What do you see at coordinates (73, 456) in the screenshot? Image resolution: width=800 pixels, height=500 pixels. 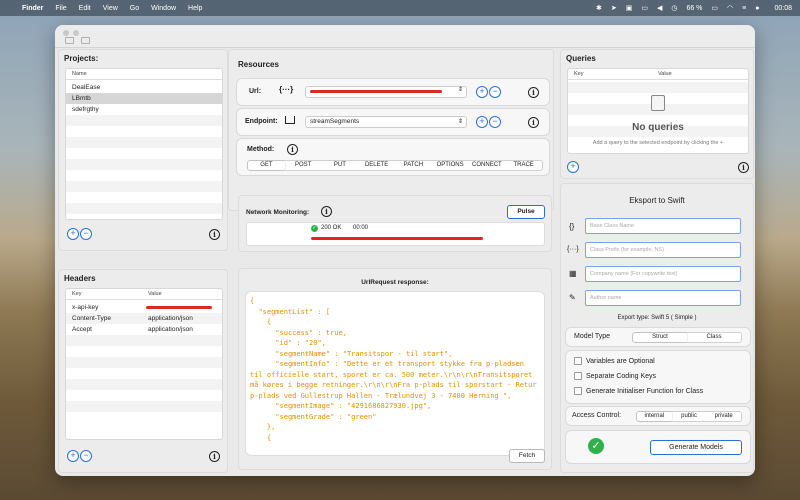 I see `add-header-button: +` at bounding box center [73, 456].